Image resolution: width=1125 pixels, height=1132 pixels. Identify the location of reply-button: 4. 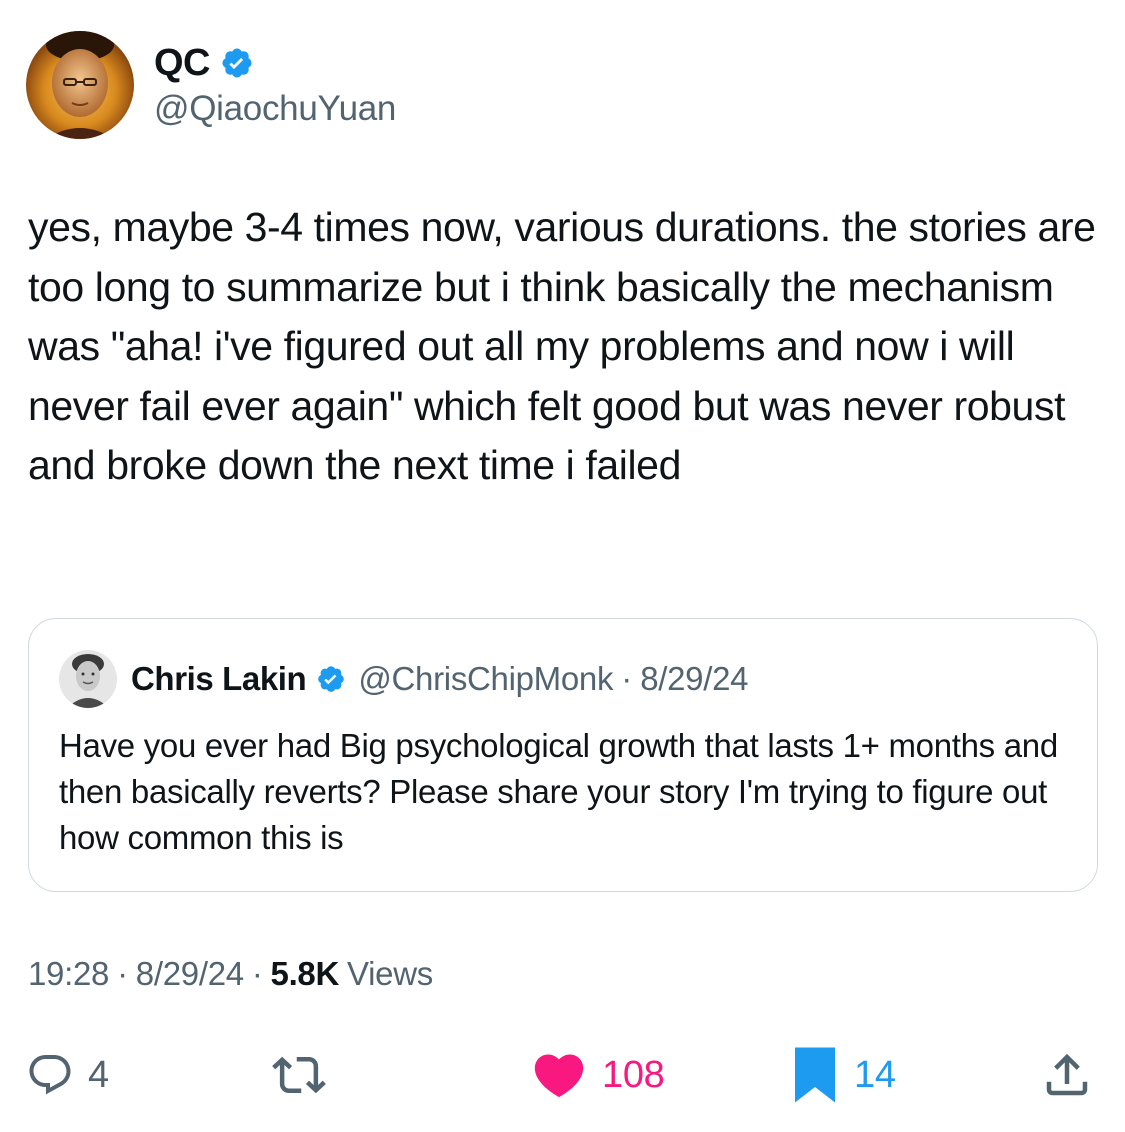
(67, 1075).